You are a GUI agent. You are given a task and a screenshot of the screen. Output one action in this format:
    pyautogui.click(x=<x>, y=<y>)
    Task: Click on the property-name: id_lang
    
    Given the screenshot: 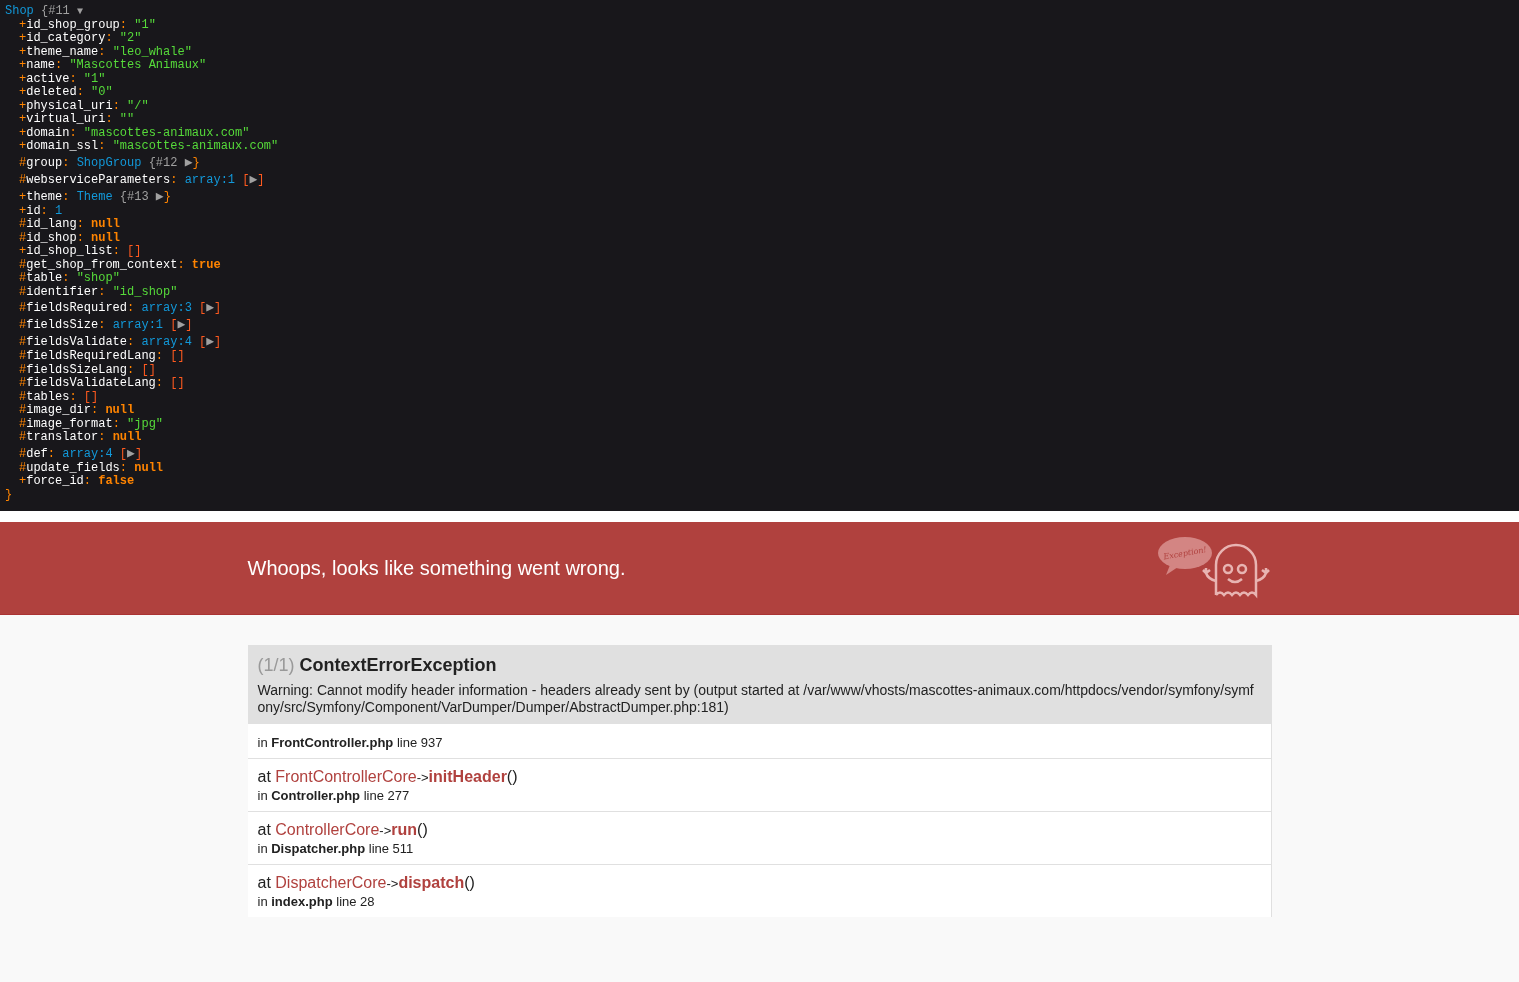 What is the action you would take?
    pyautogui.click(x=51, y=224)
    